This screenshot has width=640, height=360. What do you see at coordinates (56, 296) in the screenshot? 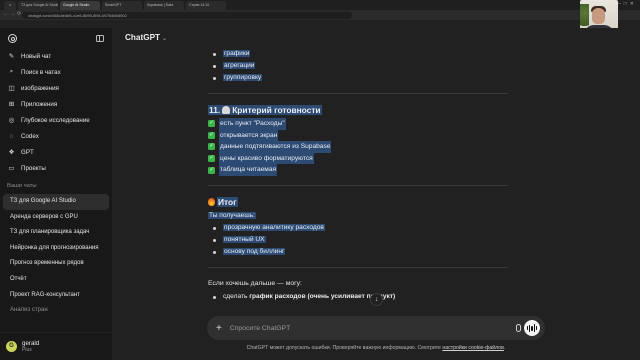
I see `chat-item: Проект RAG-консультант` at bounding box center [56, 296].